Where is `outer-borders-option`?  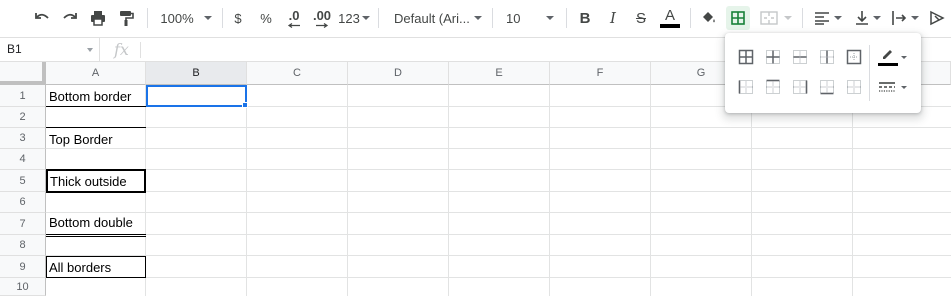
outer-borders-option is located at coordinates (854, 57).